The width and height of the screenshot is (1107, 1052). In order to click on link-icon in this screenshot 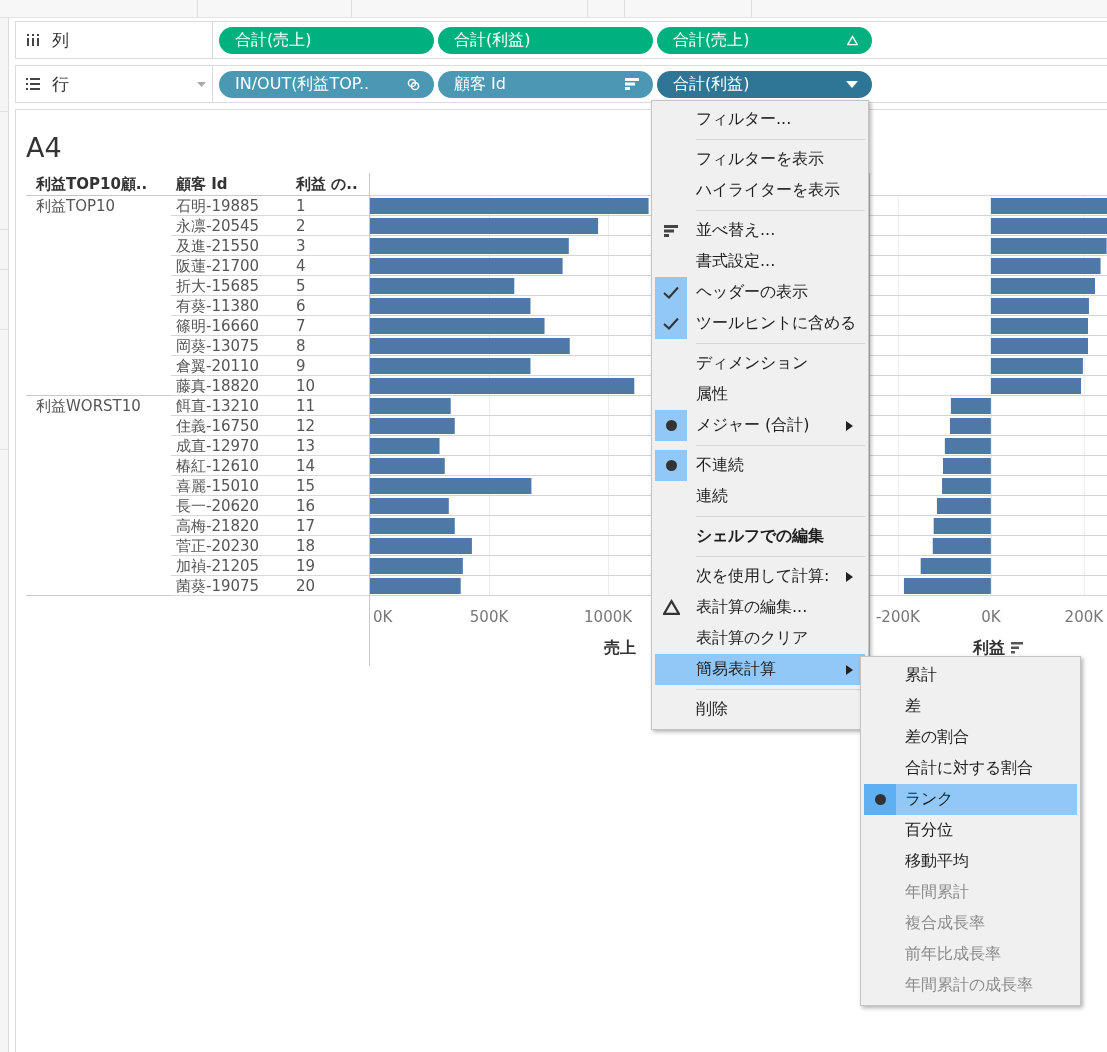, I will do `click(413, 84)`.